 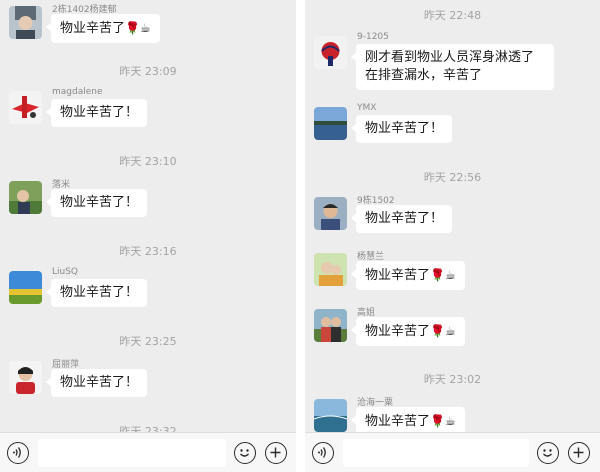 What do you see at coordinates (367, 108) in the screenshot?
I see `sender-name: YMX` at bounding box center [367, 108].